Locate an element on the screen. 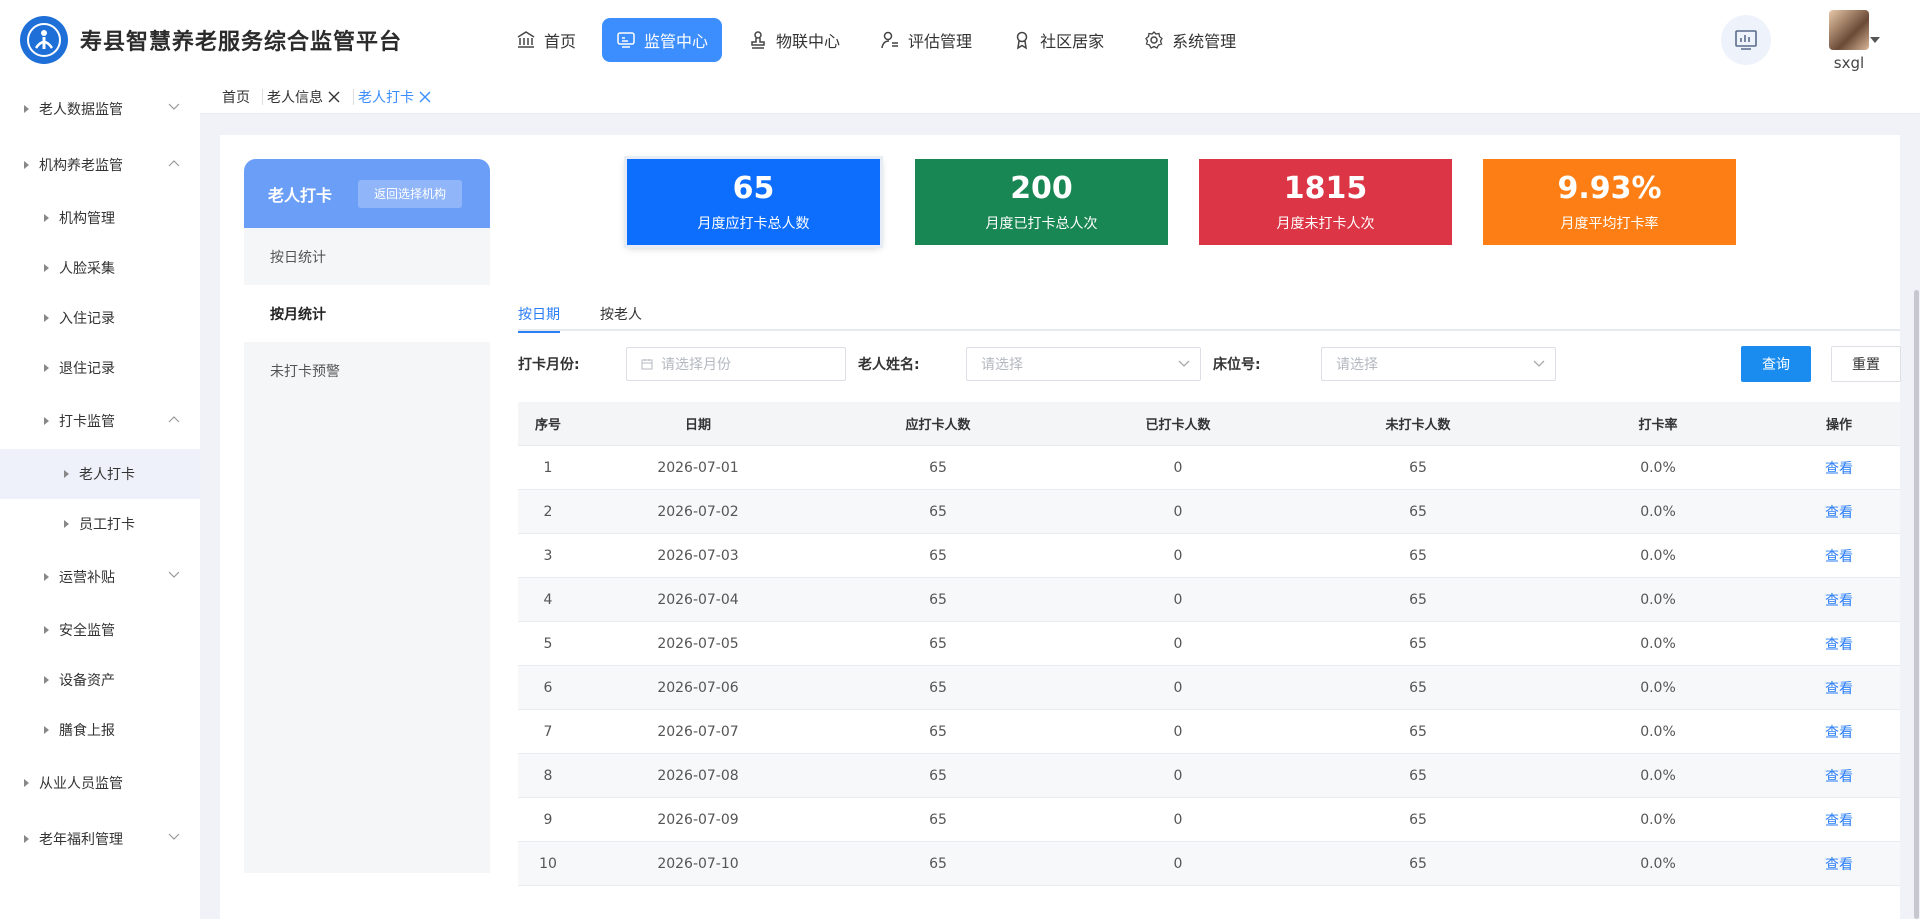 The image size is (1920, 919). elder-name-select: 请选择 is located at coordinates (1083, 364).